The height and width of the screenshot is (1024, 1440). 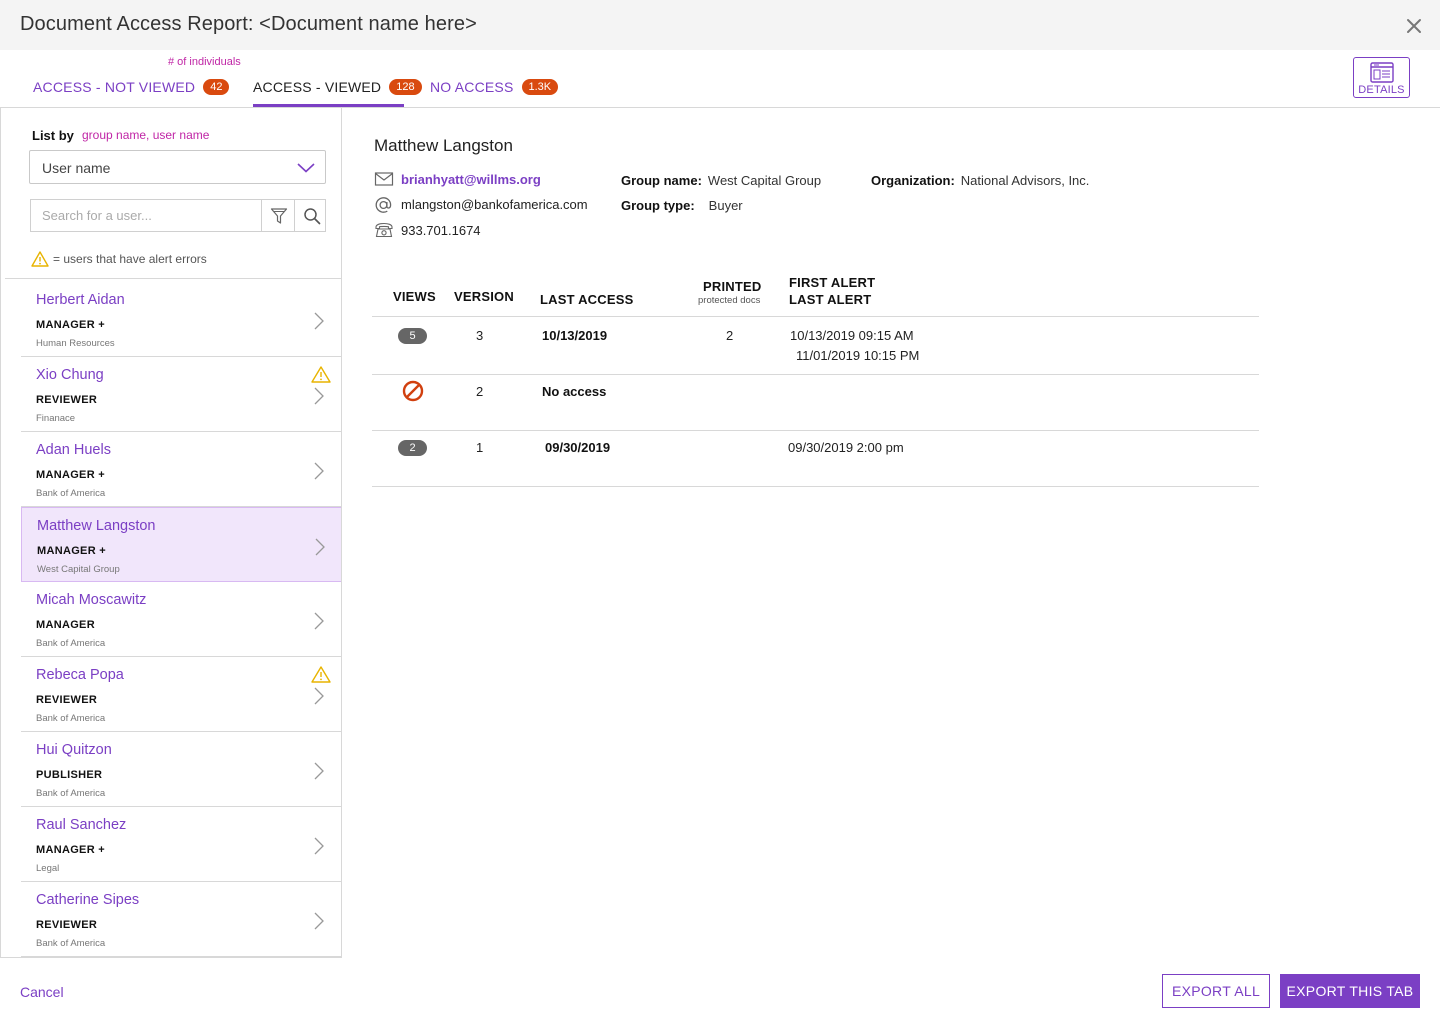 What do you see at coordinates (384, 230) in the screenshot?
I see `phone-icon` at bounding box center [384, 230].